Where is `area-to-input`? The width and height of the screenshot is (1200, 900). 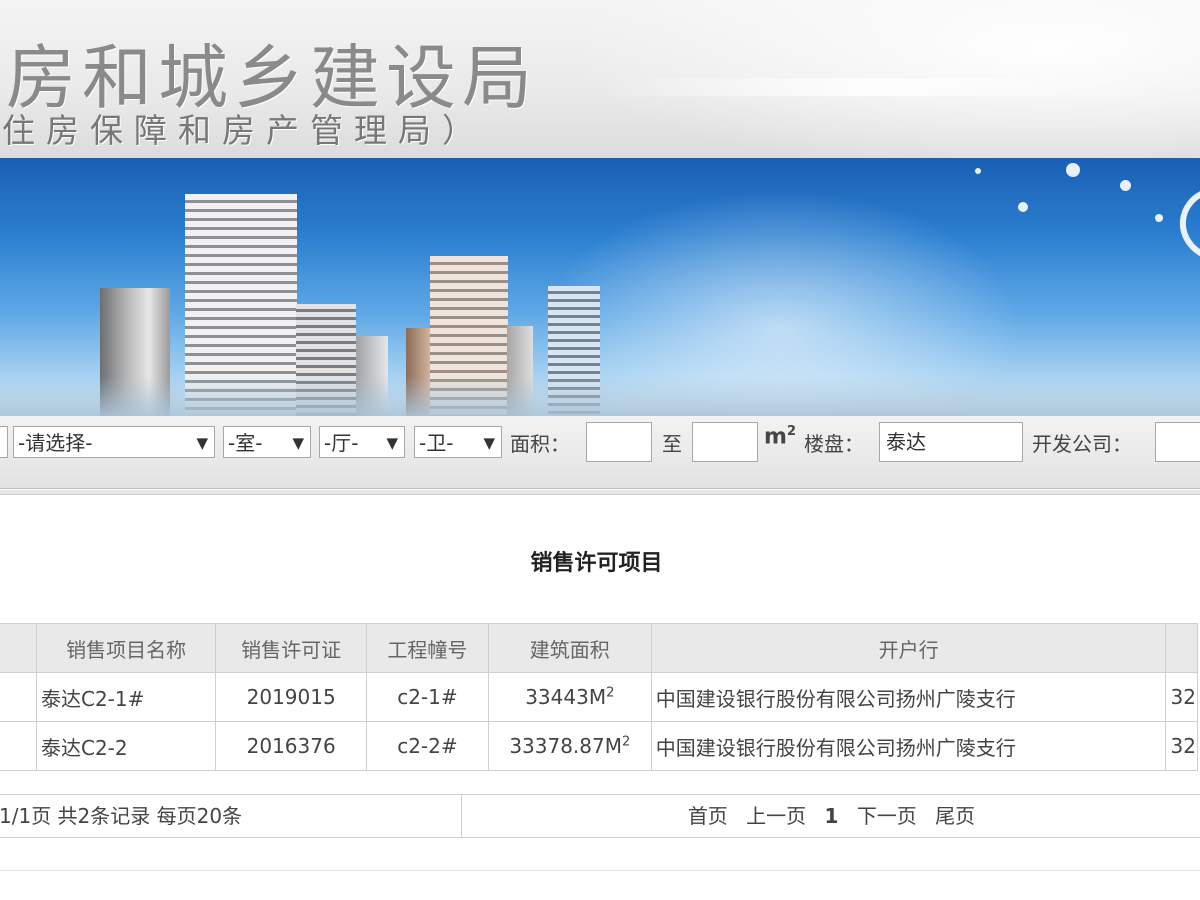 area-to-input is located at coordinates (725, 442).